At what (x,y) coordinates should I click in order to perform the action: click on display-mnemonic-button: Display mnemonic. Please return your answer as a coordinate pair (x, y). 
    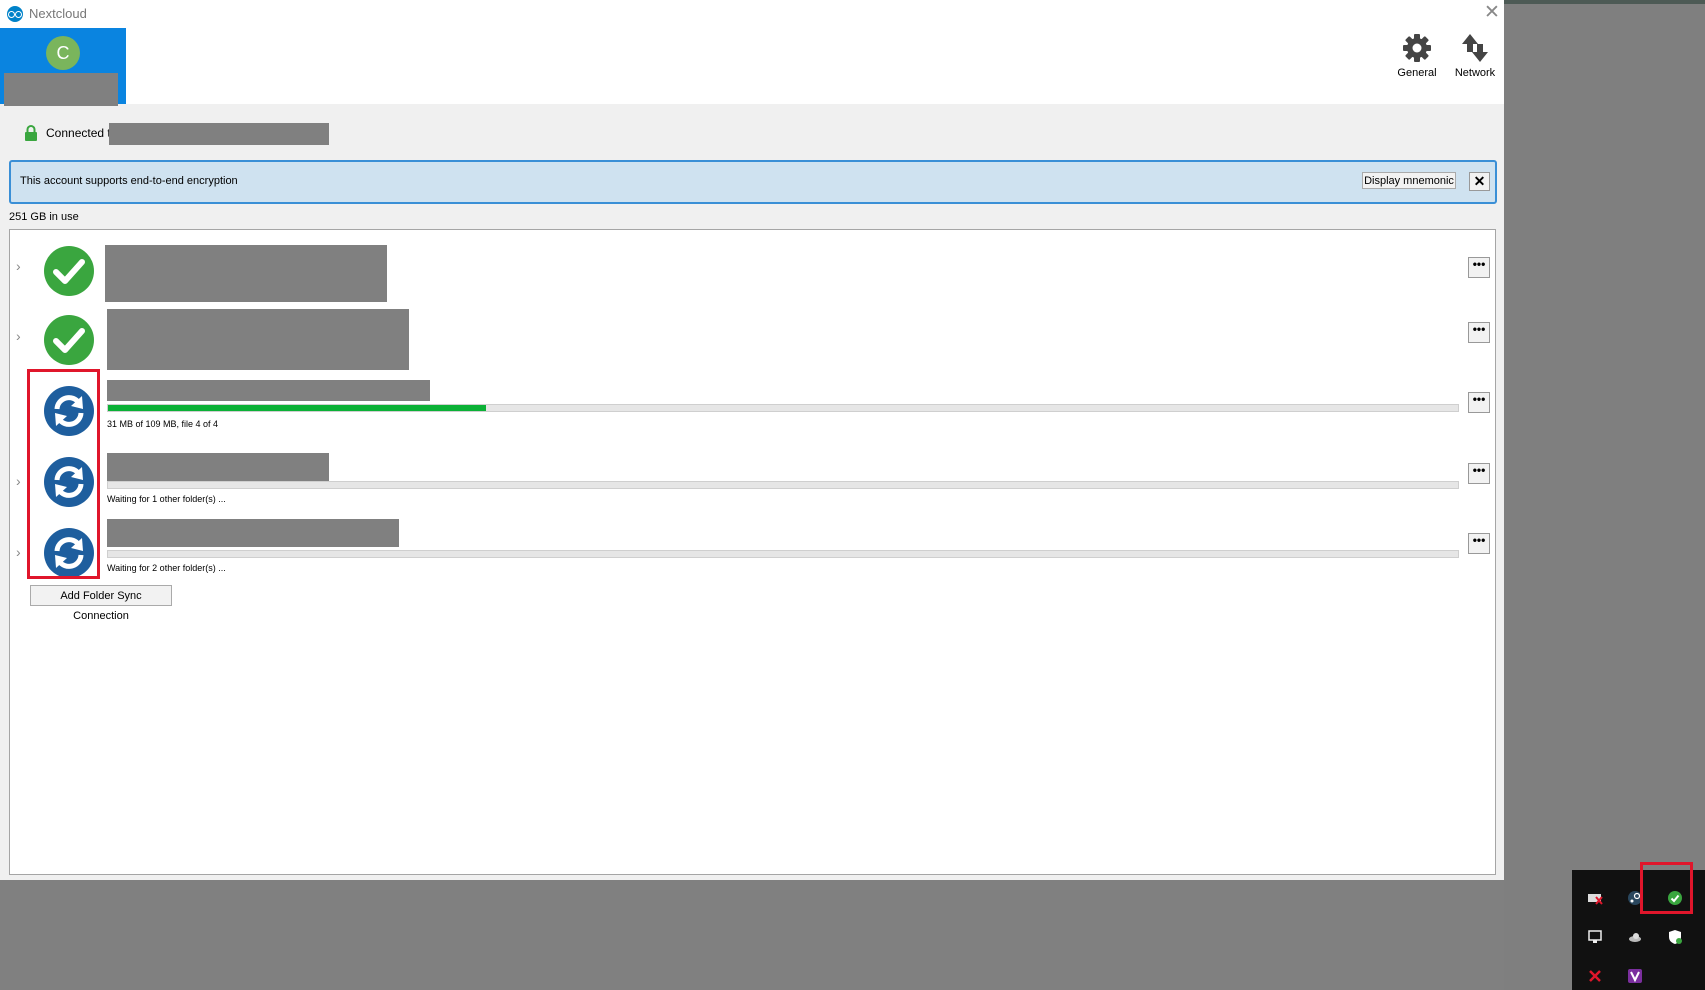
    Looking at the image, I should click on (1409, 180).